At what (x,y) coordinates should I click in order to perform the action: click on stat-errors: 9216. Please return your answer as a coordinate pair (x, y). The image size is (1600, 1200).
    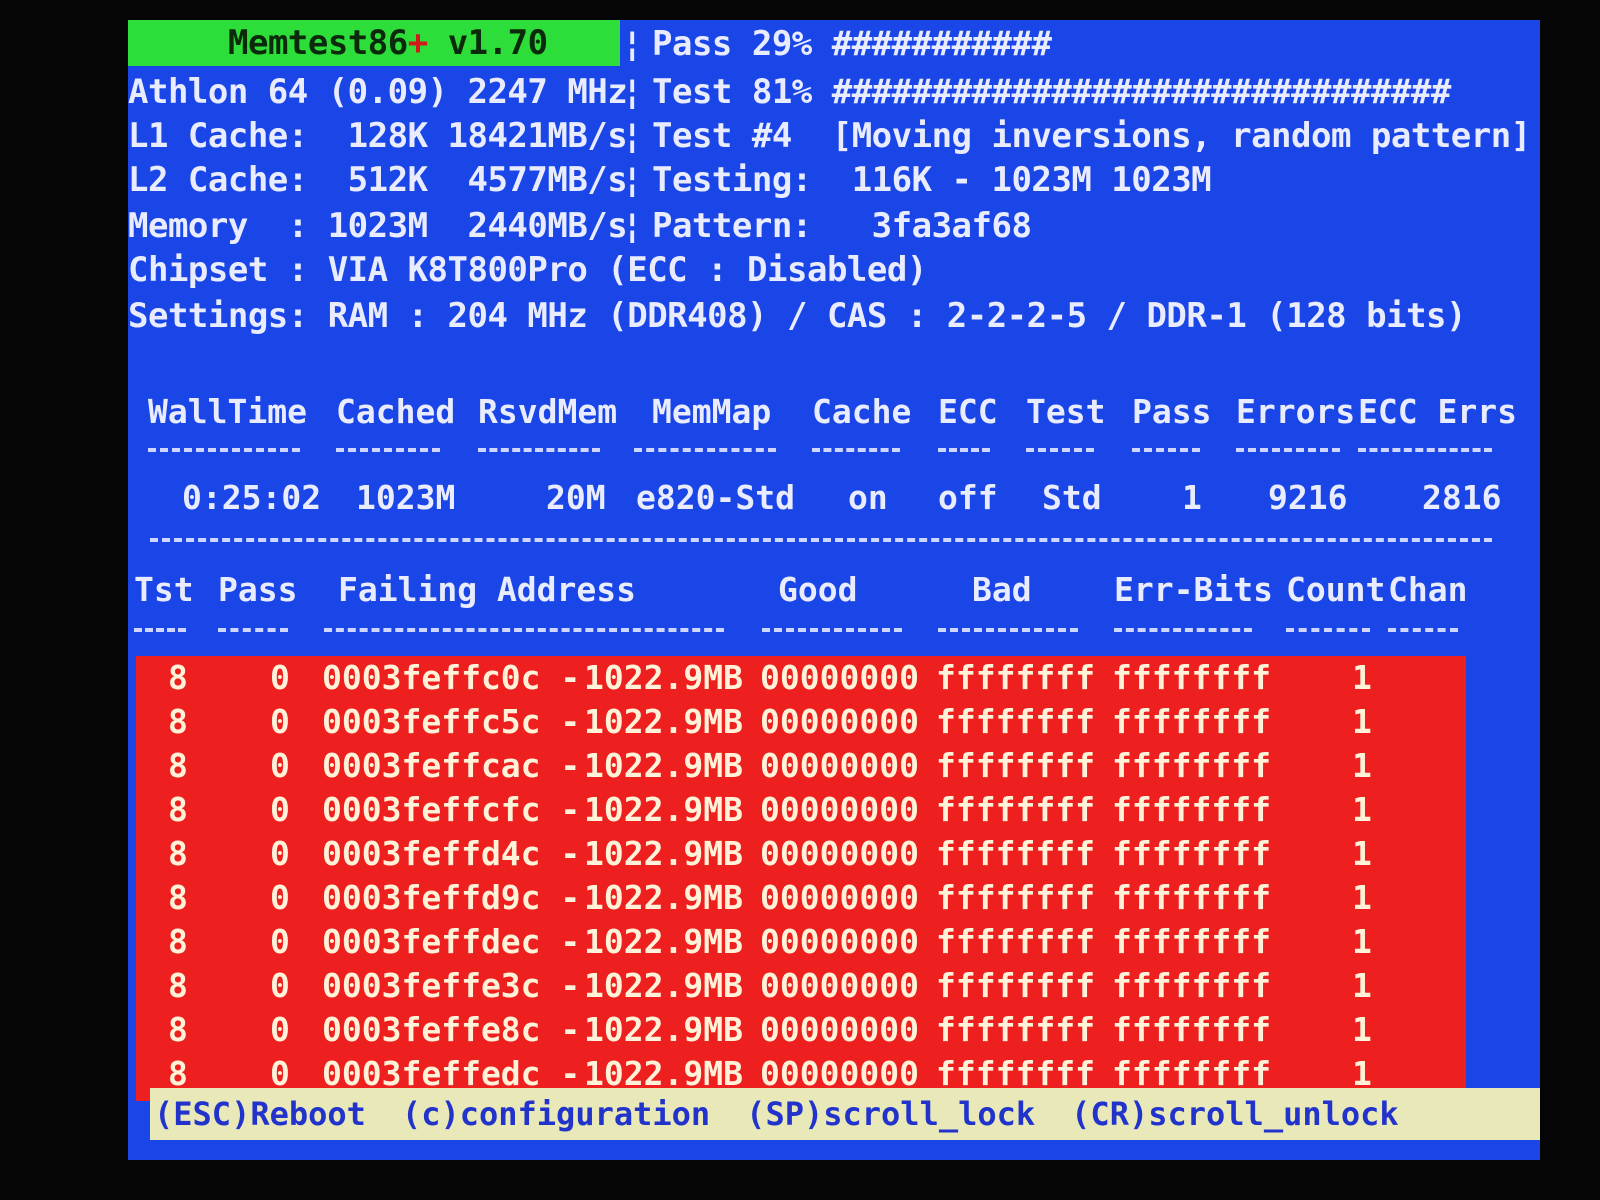
    Looking at the image, I should click on (1308, 497).